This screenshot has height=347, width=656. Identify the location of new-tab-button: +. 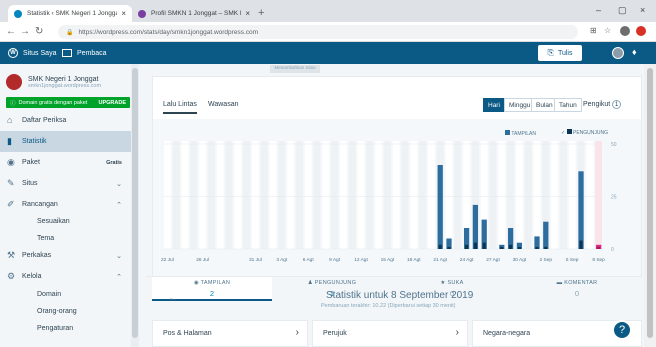
(261, 13).